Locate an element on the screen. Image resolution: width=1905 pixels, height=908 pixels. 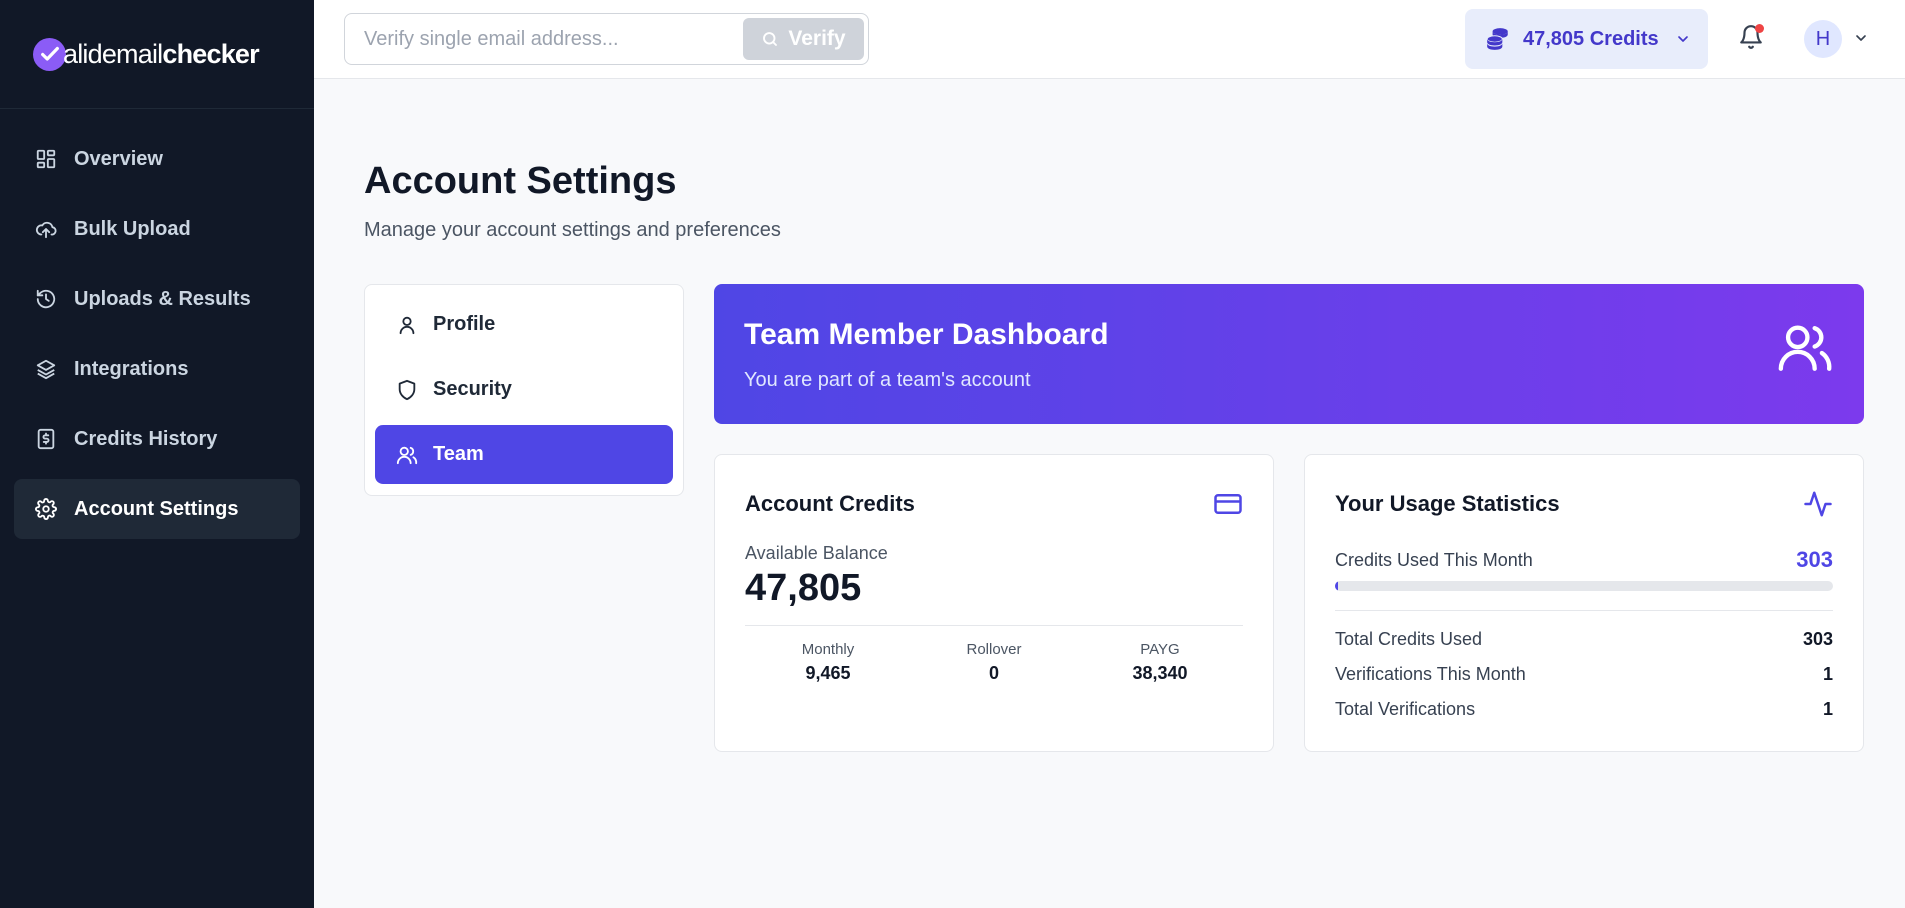
sidebar-item-credits-history: Credits History is located at coordinates (157, 439).